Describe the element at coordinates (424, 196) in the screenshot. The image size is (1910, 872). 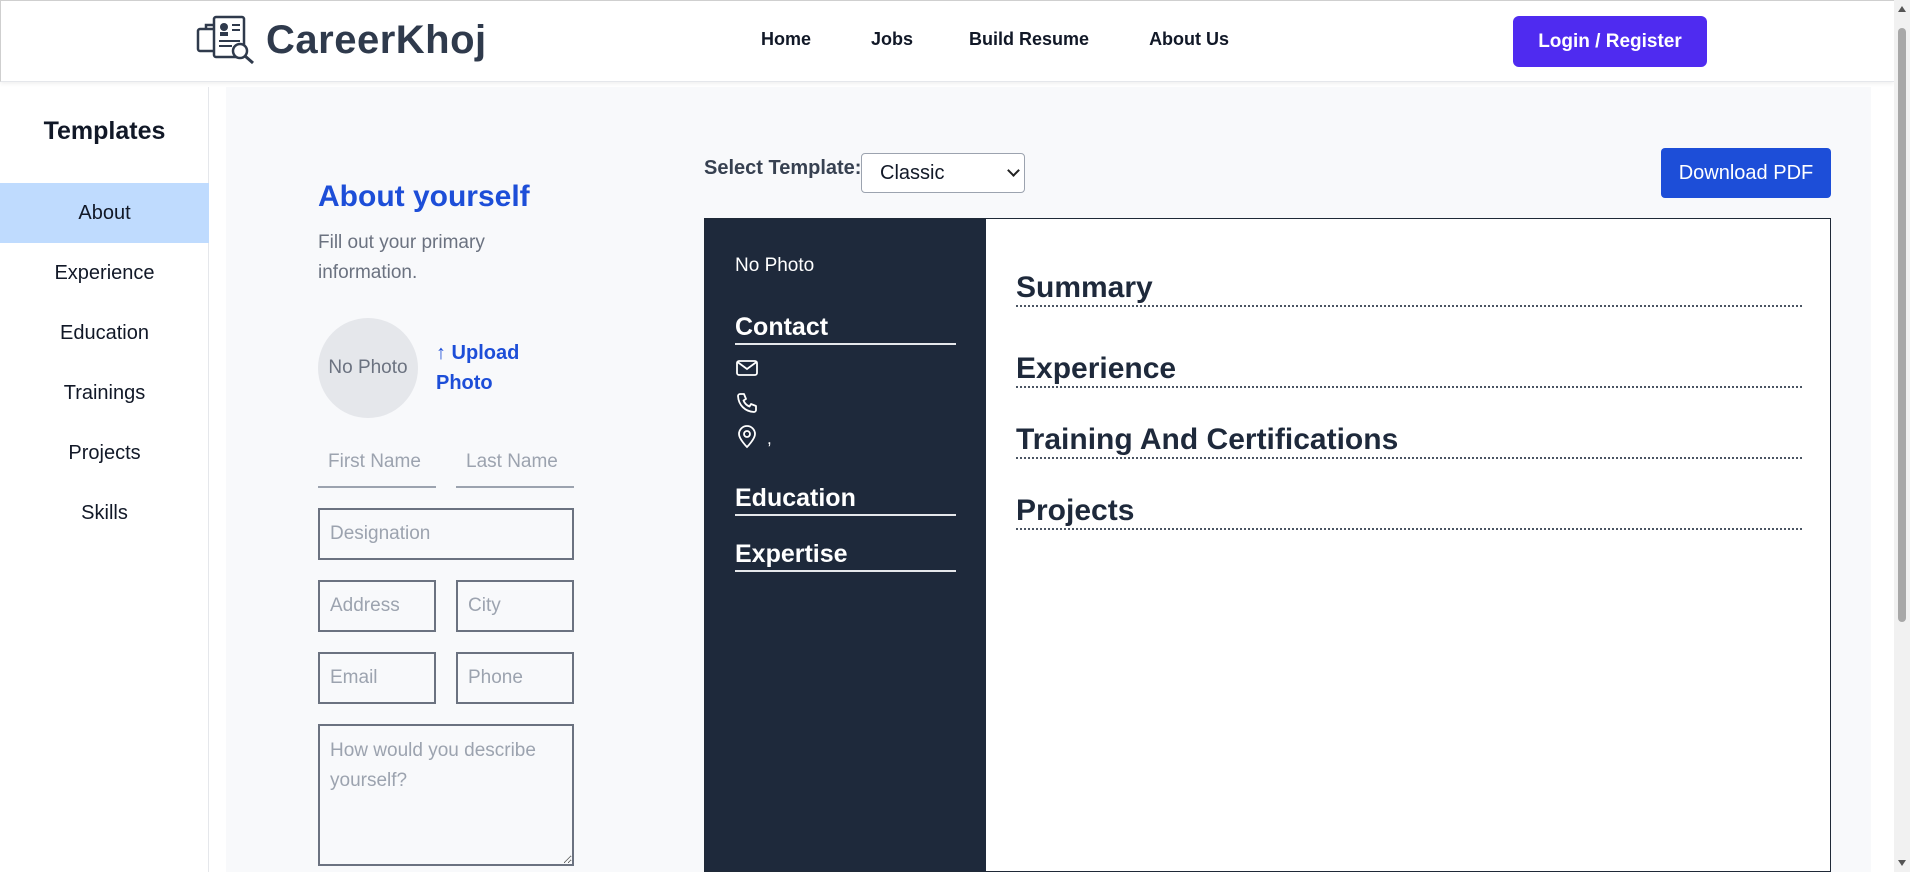
I see `form-title: About yourself` at that location.